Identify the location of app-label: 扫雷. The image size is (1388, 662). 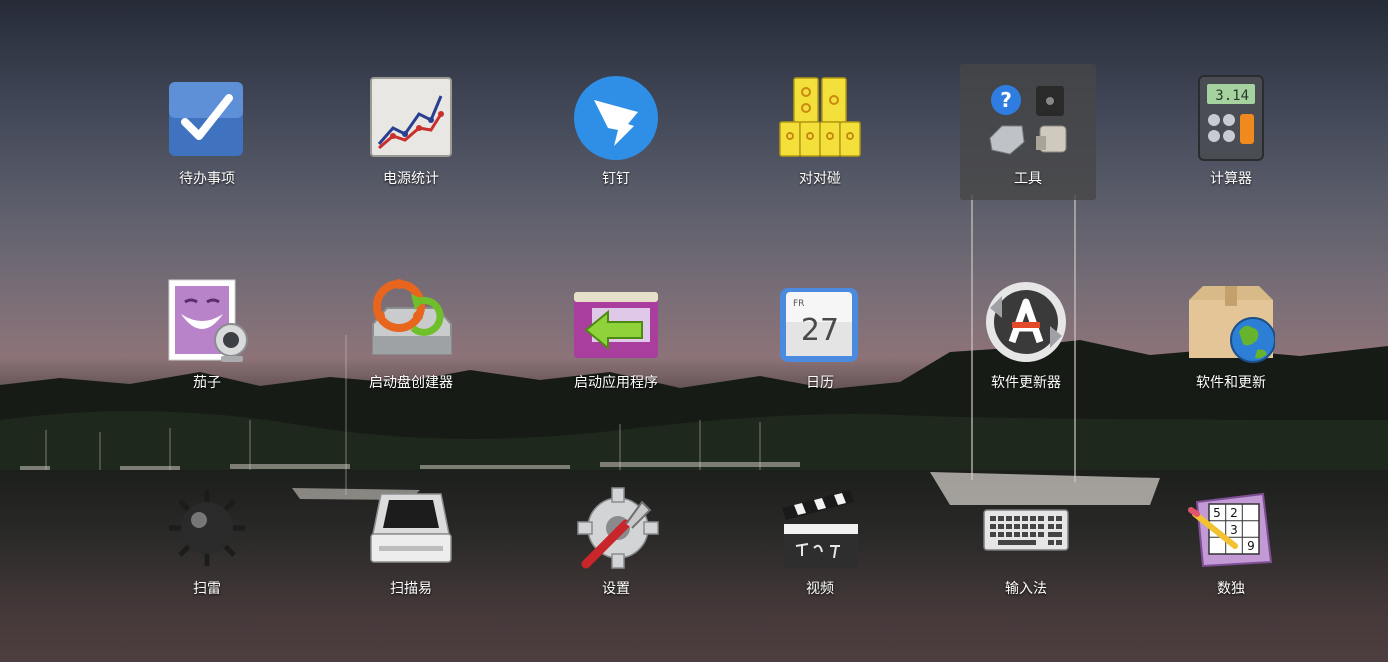
(207, 589).